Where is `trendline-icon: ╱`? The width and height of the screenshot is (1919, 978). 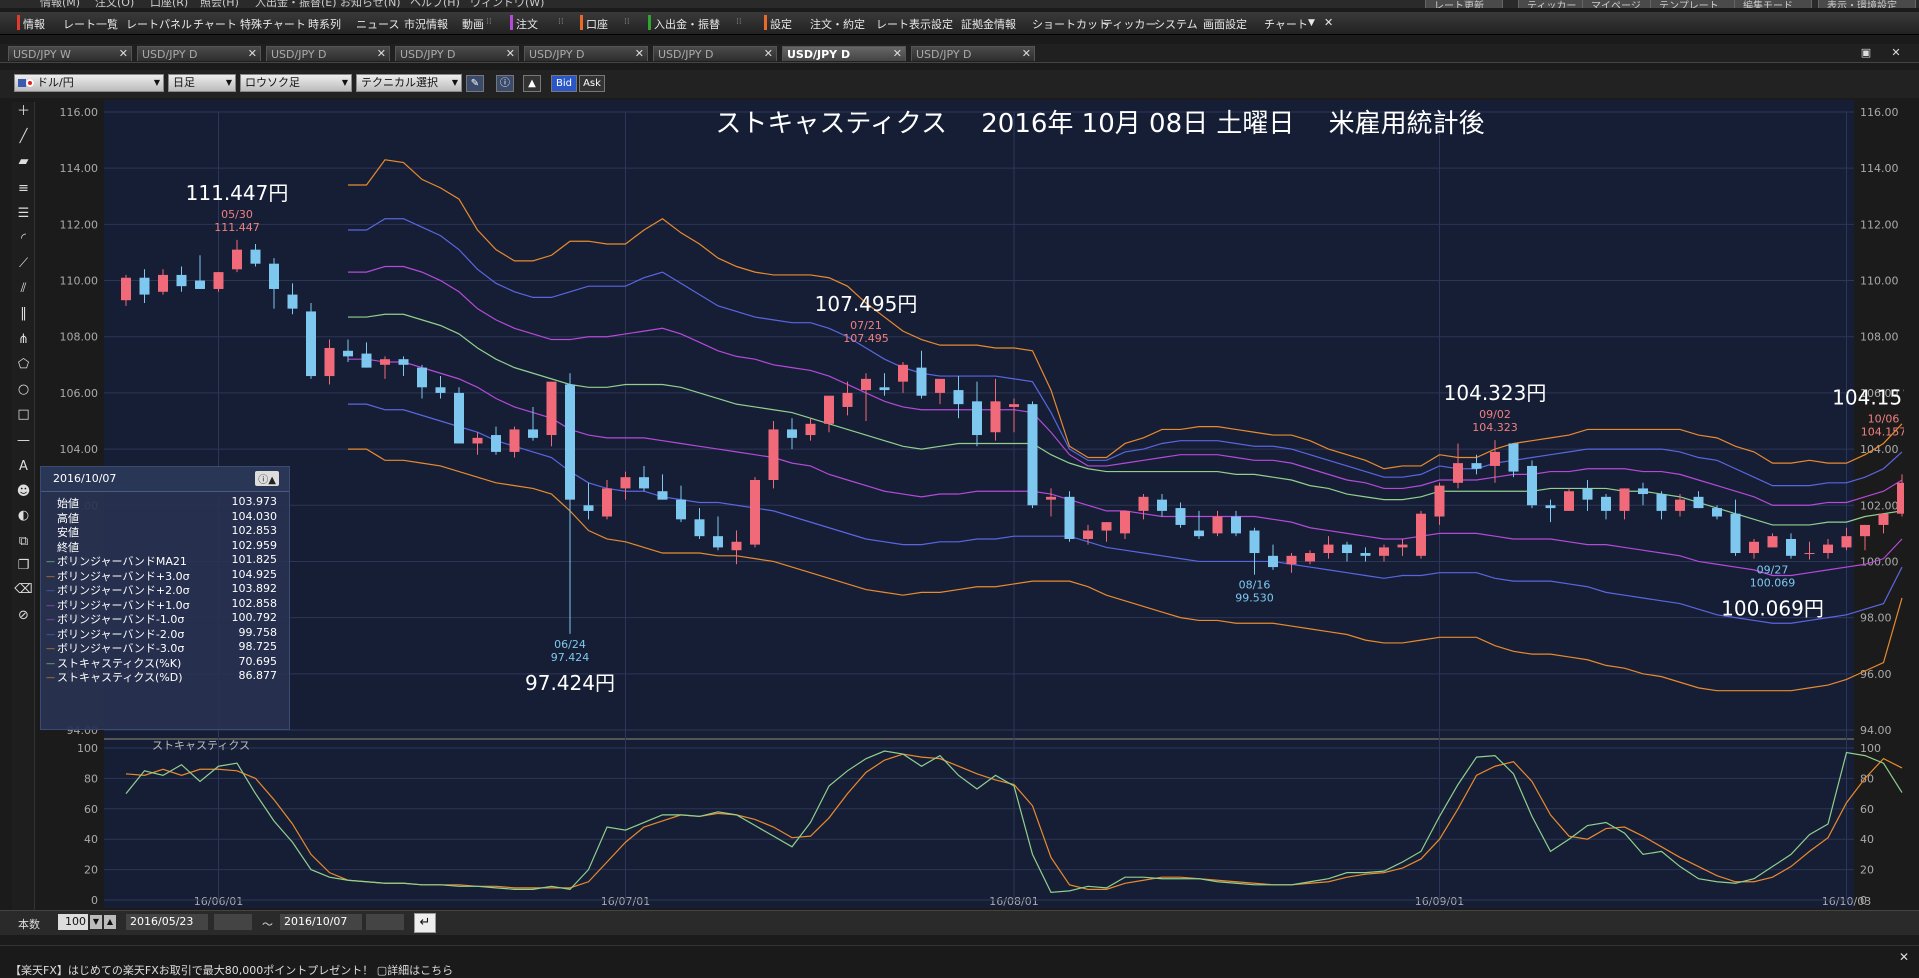
trendline-icon: ╱ is located at coordinates (23, 136).